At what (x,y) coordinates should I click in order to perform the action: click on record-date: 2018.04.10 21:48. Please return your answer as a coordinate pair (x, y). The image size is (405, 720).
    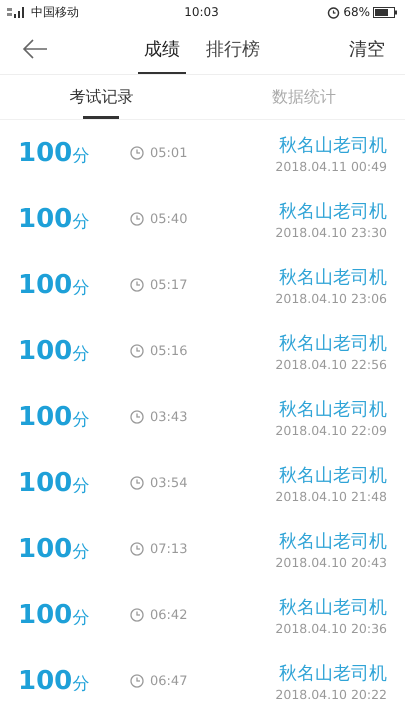
    Looking at the image, I should click on (331, 496).